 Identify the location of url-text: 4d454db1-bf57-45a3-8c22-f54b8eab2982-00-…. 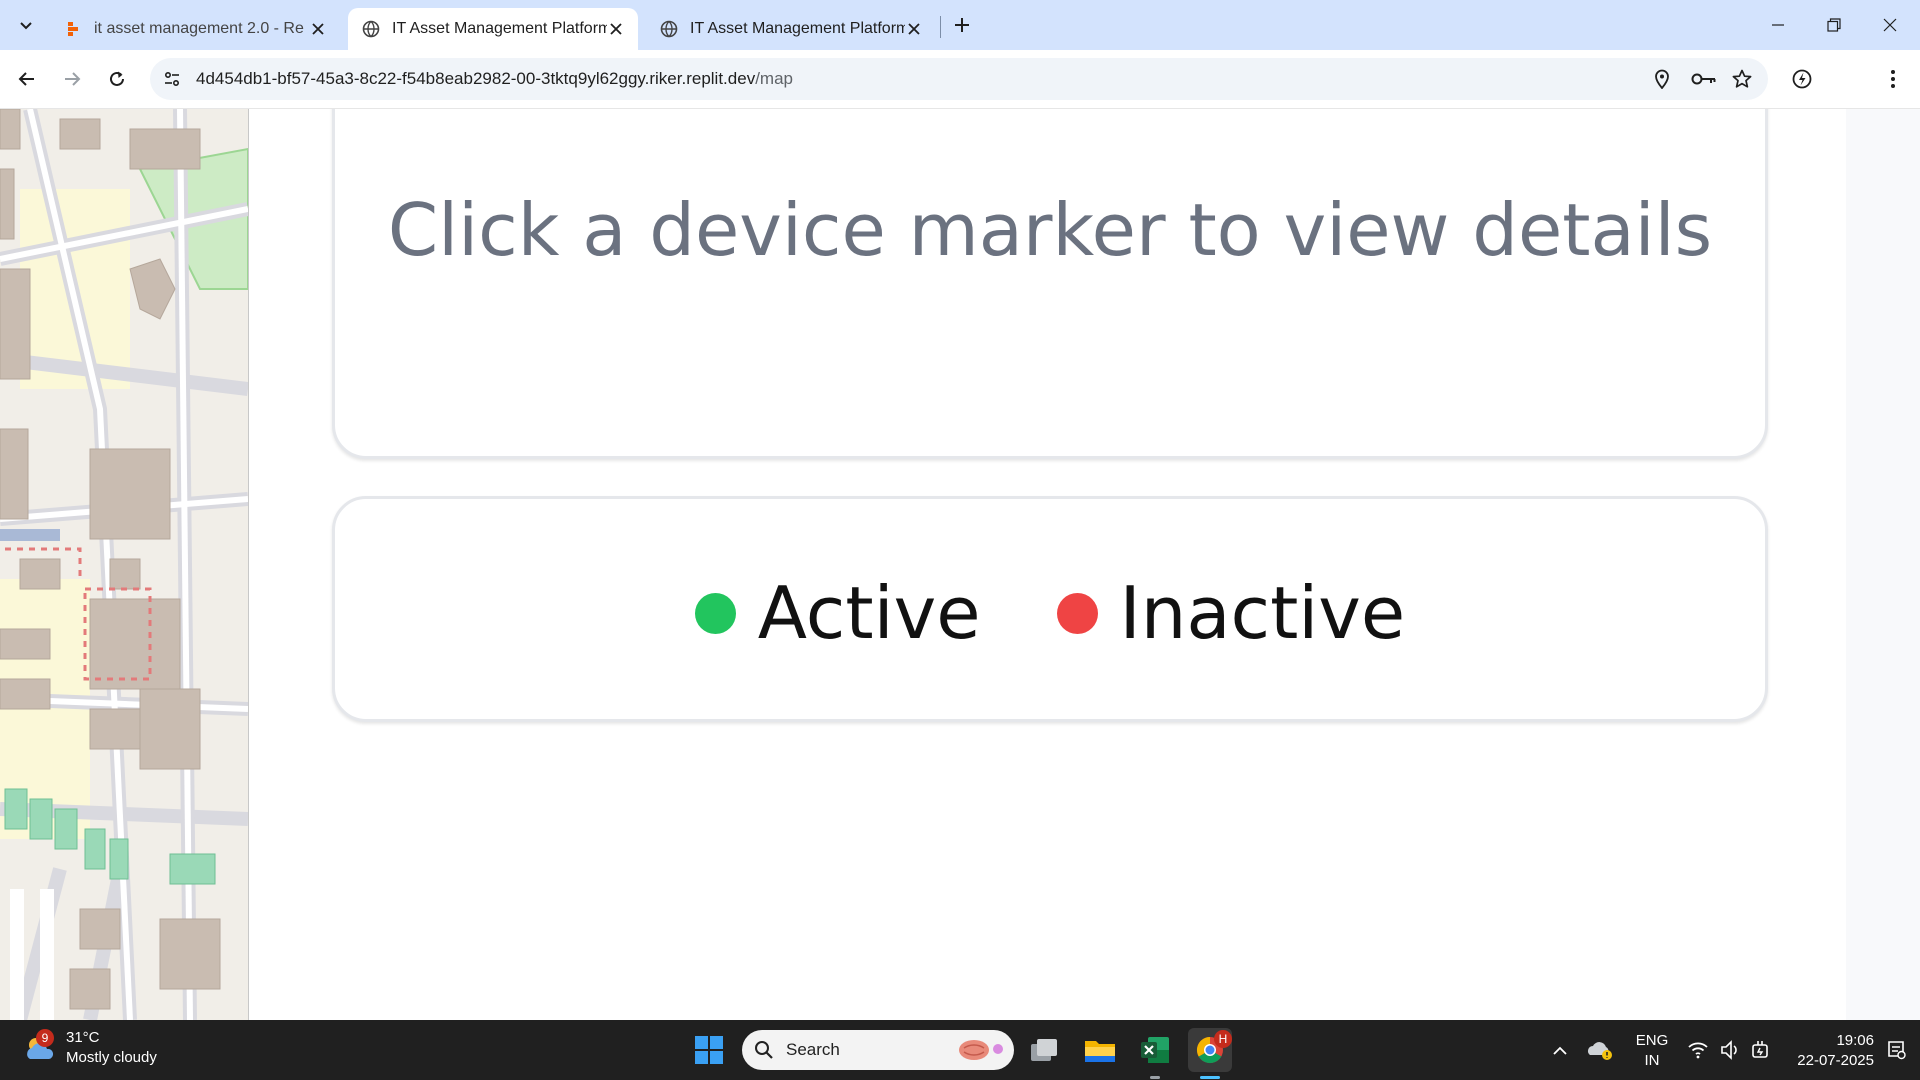
(494, 79).